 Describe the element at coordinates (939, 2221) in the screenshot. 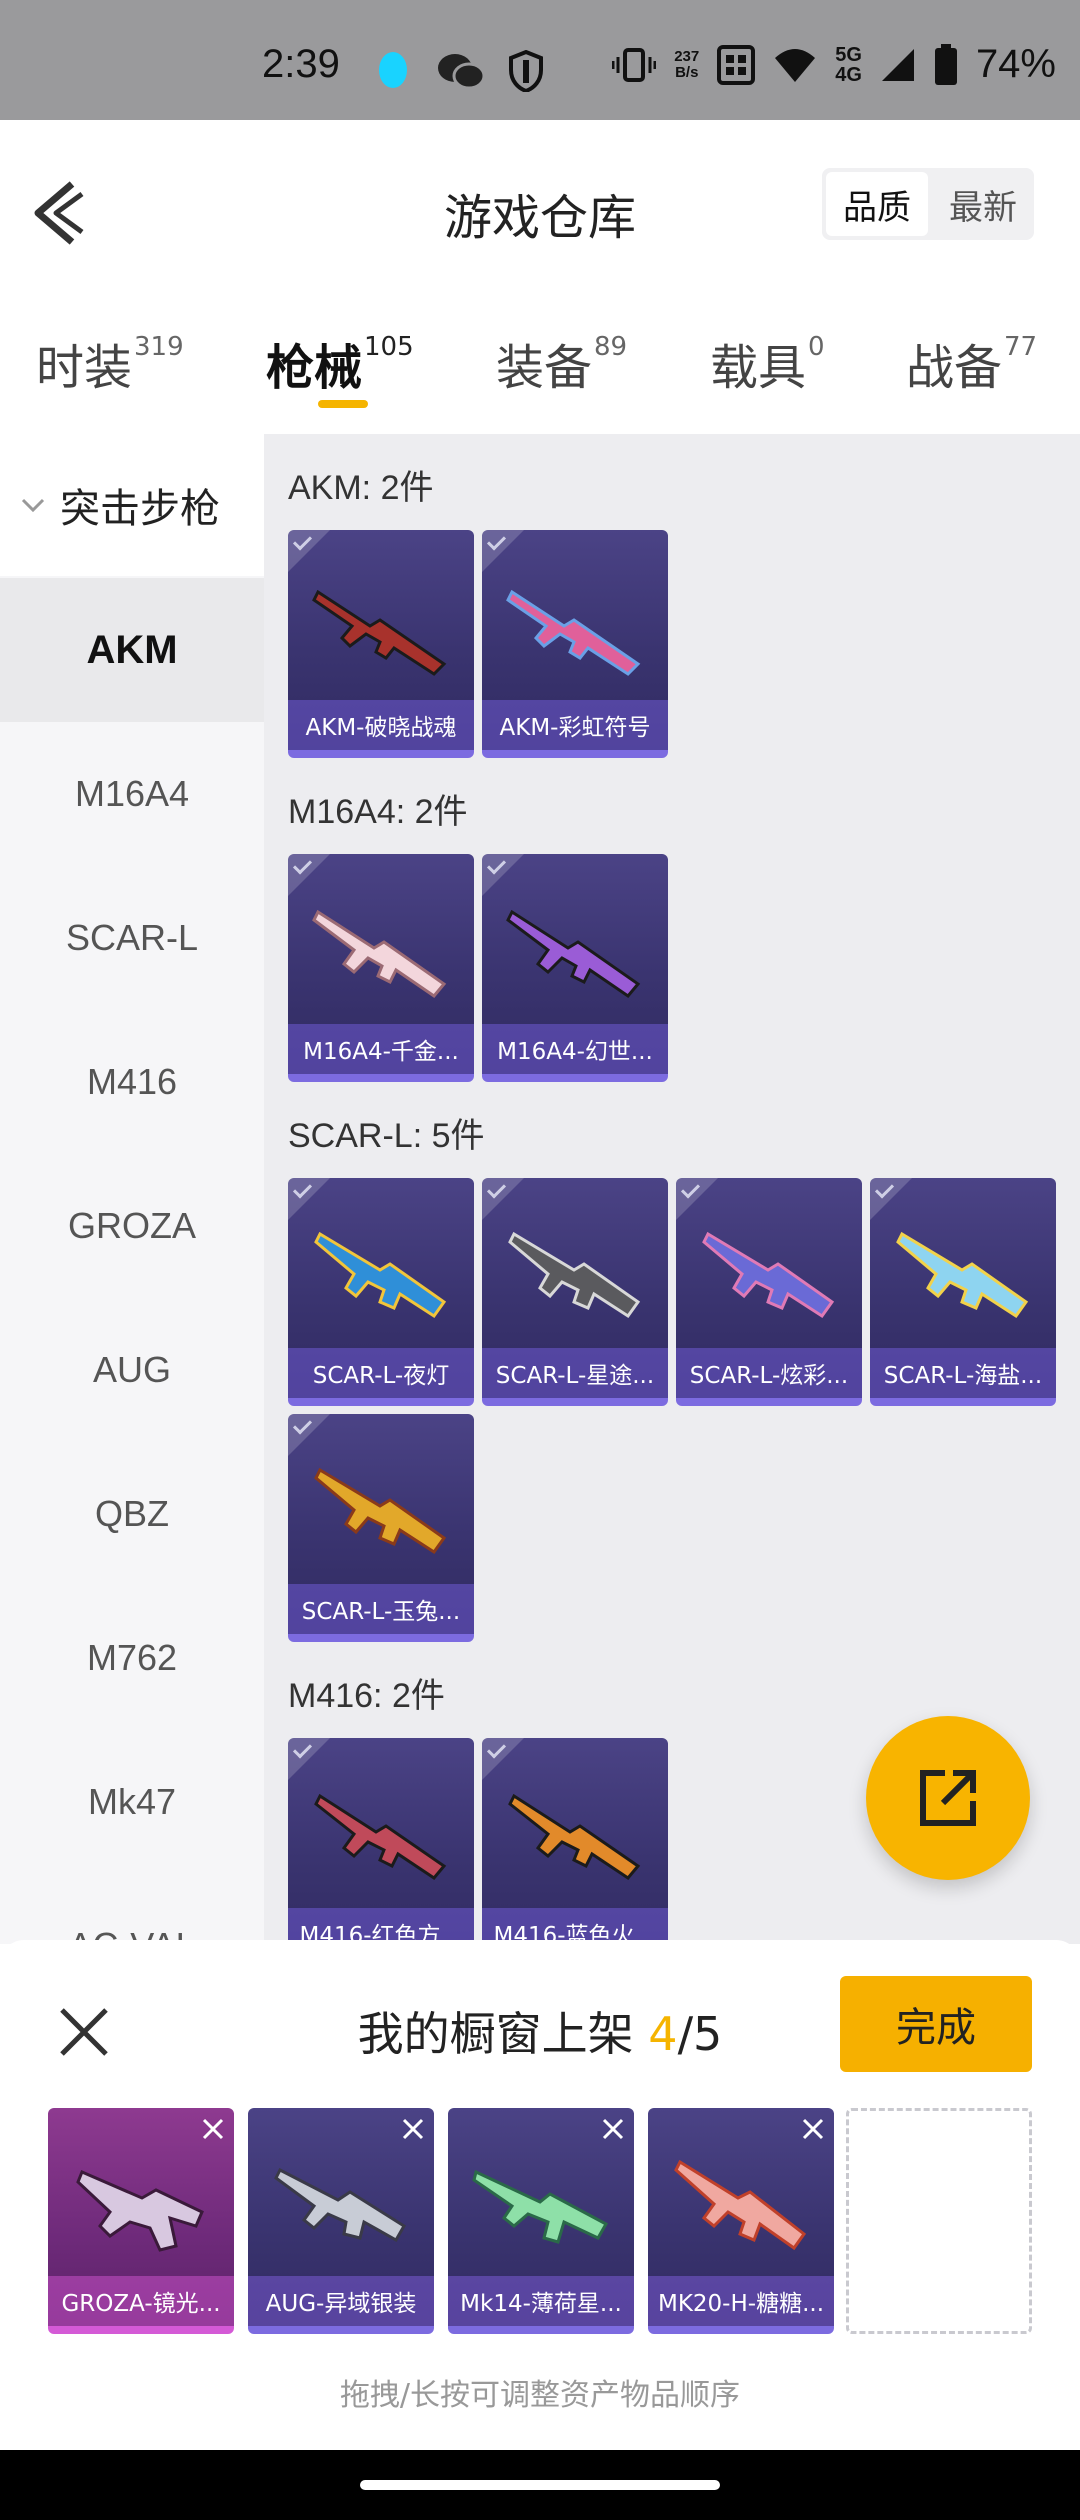

I see `empty-slot` at that location.